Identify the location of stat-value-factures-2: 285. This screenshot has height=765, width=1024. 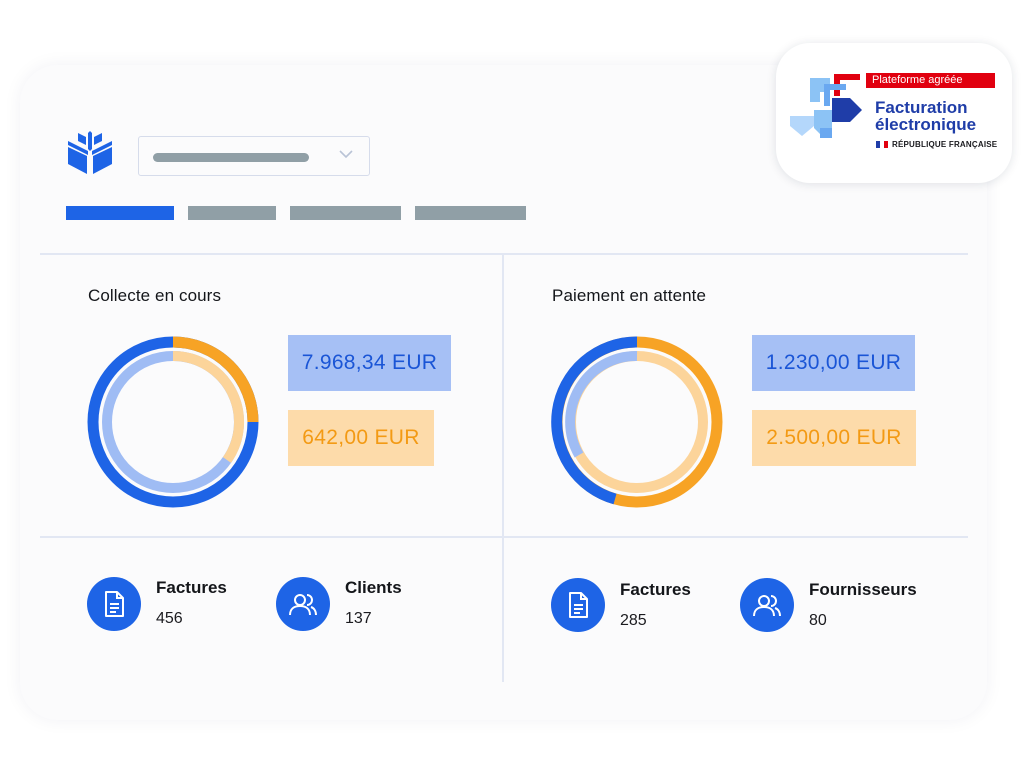
(633, 620).